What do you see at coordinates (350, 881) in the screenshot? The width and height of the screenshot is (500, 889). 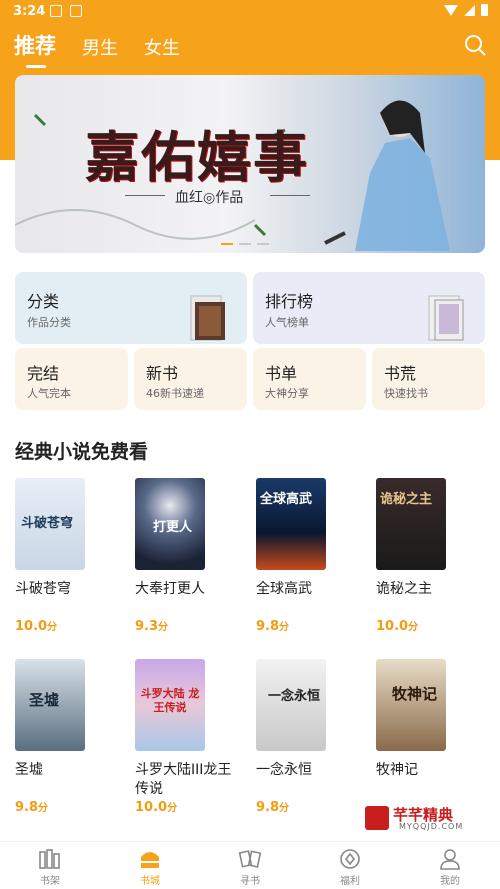 I see `nav-label: 福利` at bounding box center [350, 881].